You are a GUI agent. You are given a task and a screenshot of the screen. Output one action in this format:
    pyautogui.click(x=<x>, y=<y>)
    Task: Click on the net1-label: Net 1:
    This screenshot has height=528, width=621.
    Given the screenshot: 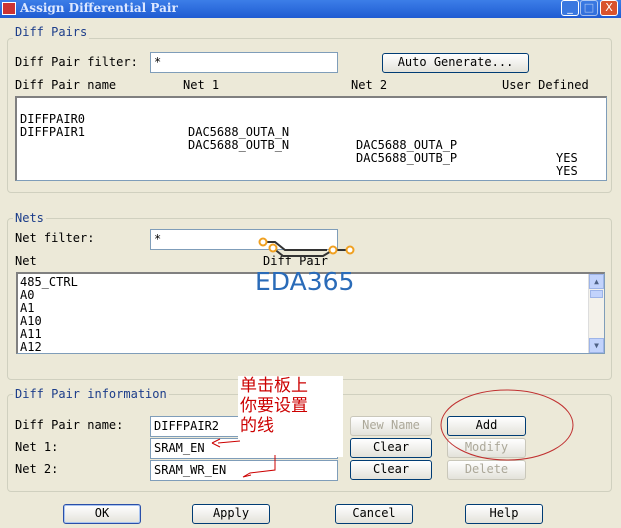 What is the action you would take?
    pyautogui.click(x=37, y=447)
    